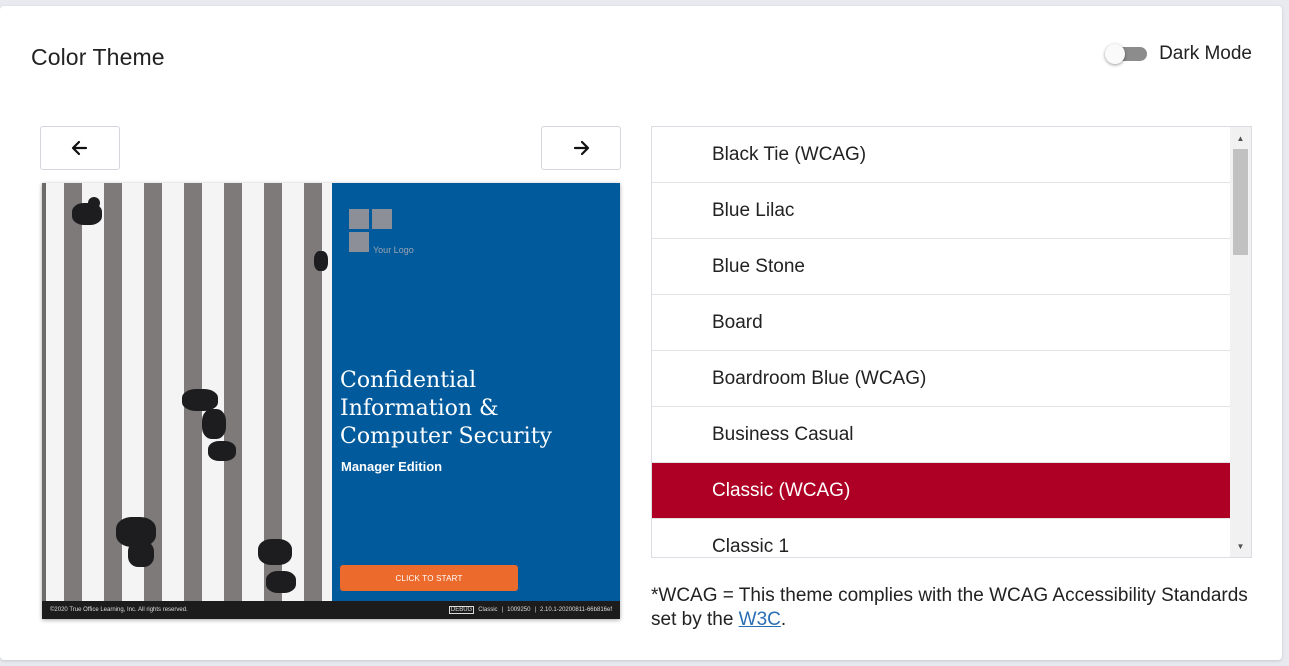  What do you see at coordinates (576, 610) in the screenshot?
I see `footer-version: 2.10.1-20200811-66b816ef` at bounding box center [576, 610].